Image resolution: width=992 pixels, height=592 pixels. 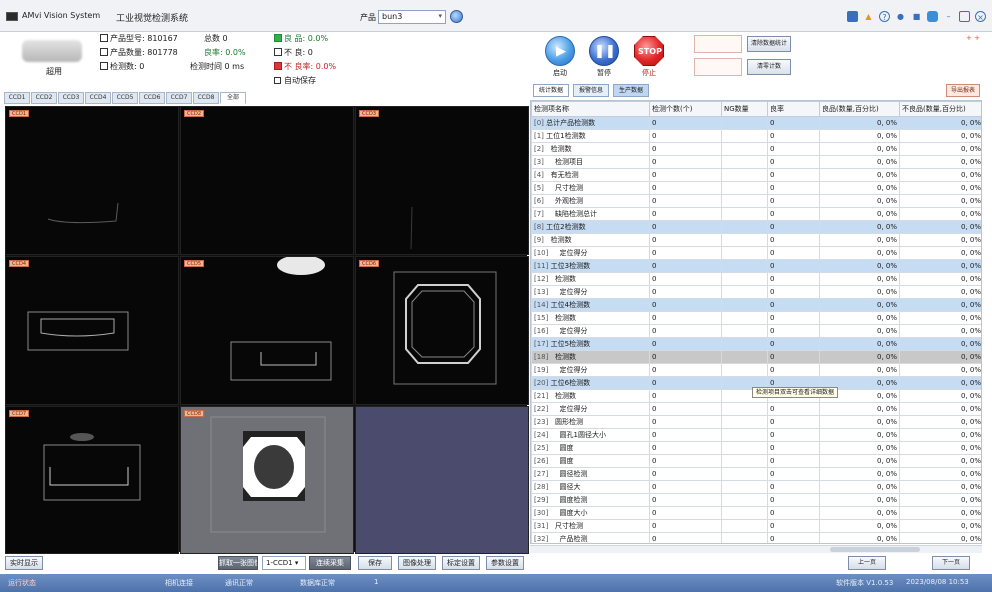 I want to click on tab-ccd6: CCD6, so click(x=152, y=98).